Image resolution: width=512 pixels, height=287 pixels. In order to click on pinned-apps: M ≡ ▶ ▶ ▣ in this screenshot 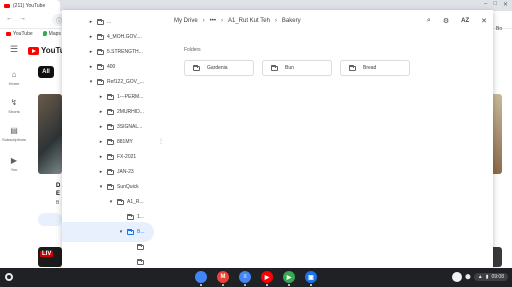, I will do `click(256, 278)`.